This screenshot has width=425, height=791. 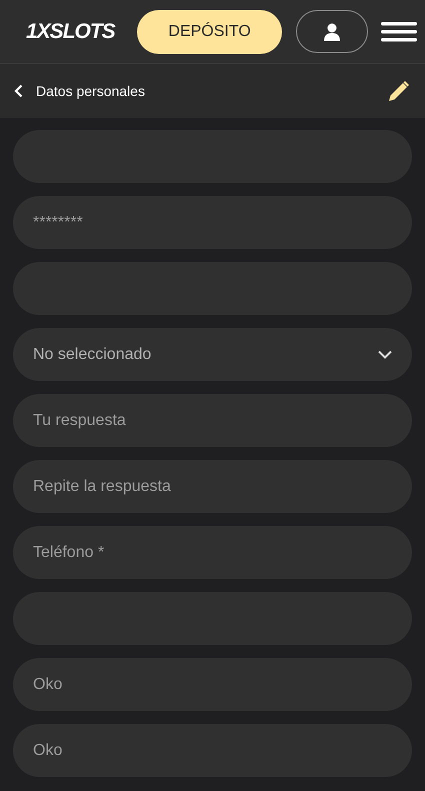 What do you see at coordinates (209, 32) in the screenshot?
I see `deposit-button: DEPÓSITO` at bounding box center [209, 32].